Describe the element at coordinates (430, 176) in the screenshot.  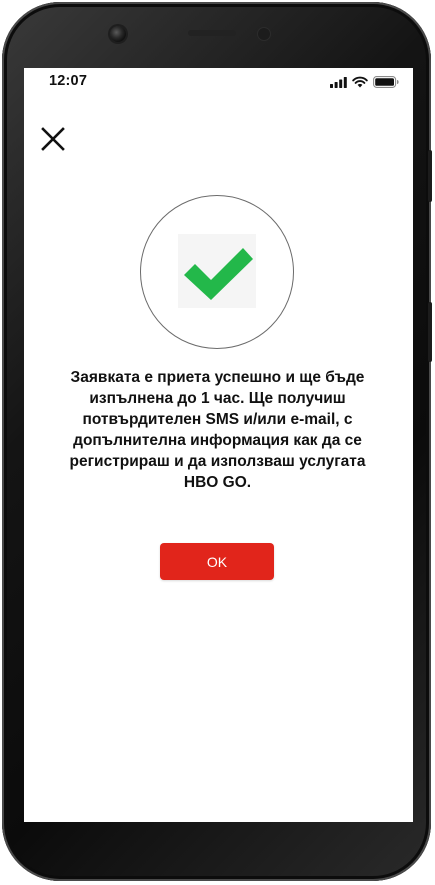
I see `volume-button` at that location.